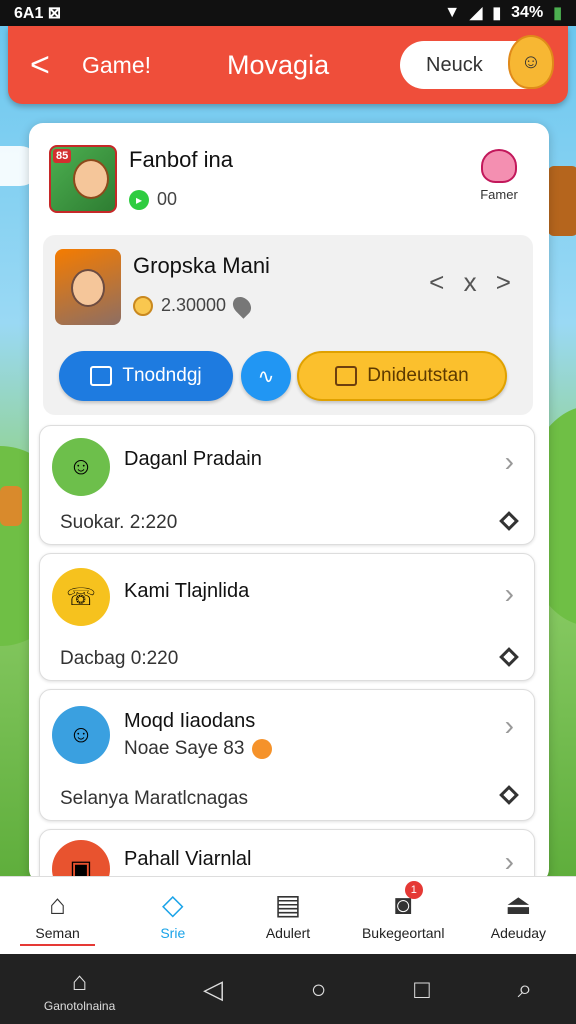  Describe the element at coordinates (413, 890) in the screenshot. I see `notification-badge: 1` at that location.